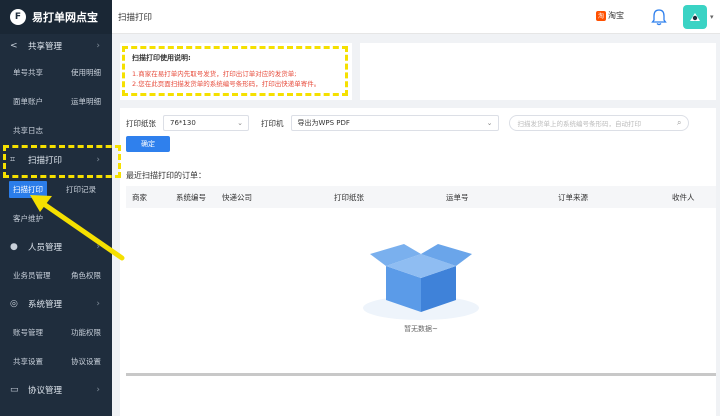 The width and height of the screenshot is (720, 416). I want to click on menu-group-scan-print: ⌗ 扫描打印 ›, so click(56, 160).